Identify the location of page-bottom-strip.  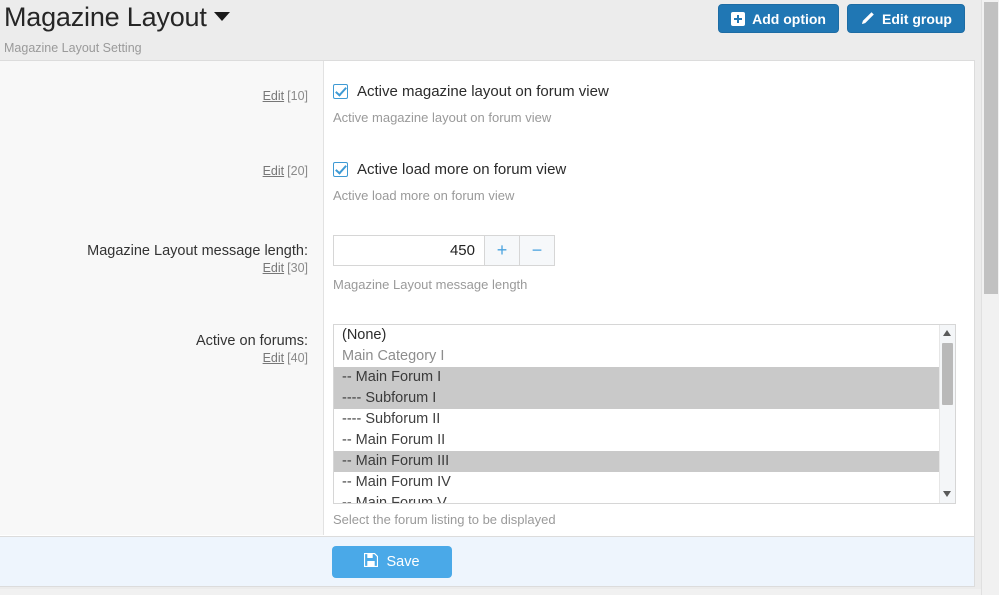
(490, 592).